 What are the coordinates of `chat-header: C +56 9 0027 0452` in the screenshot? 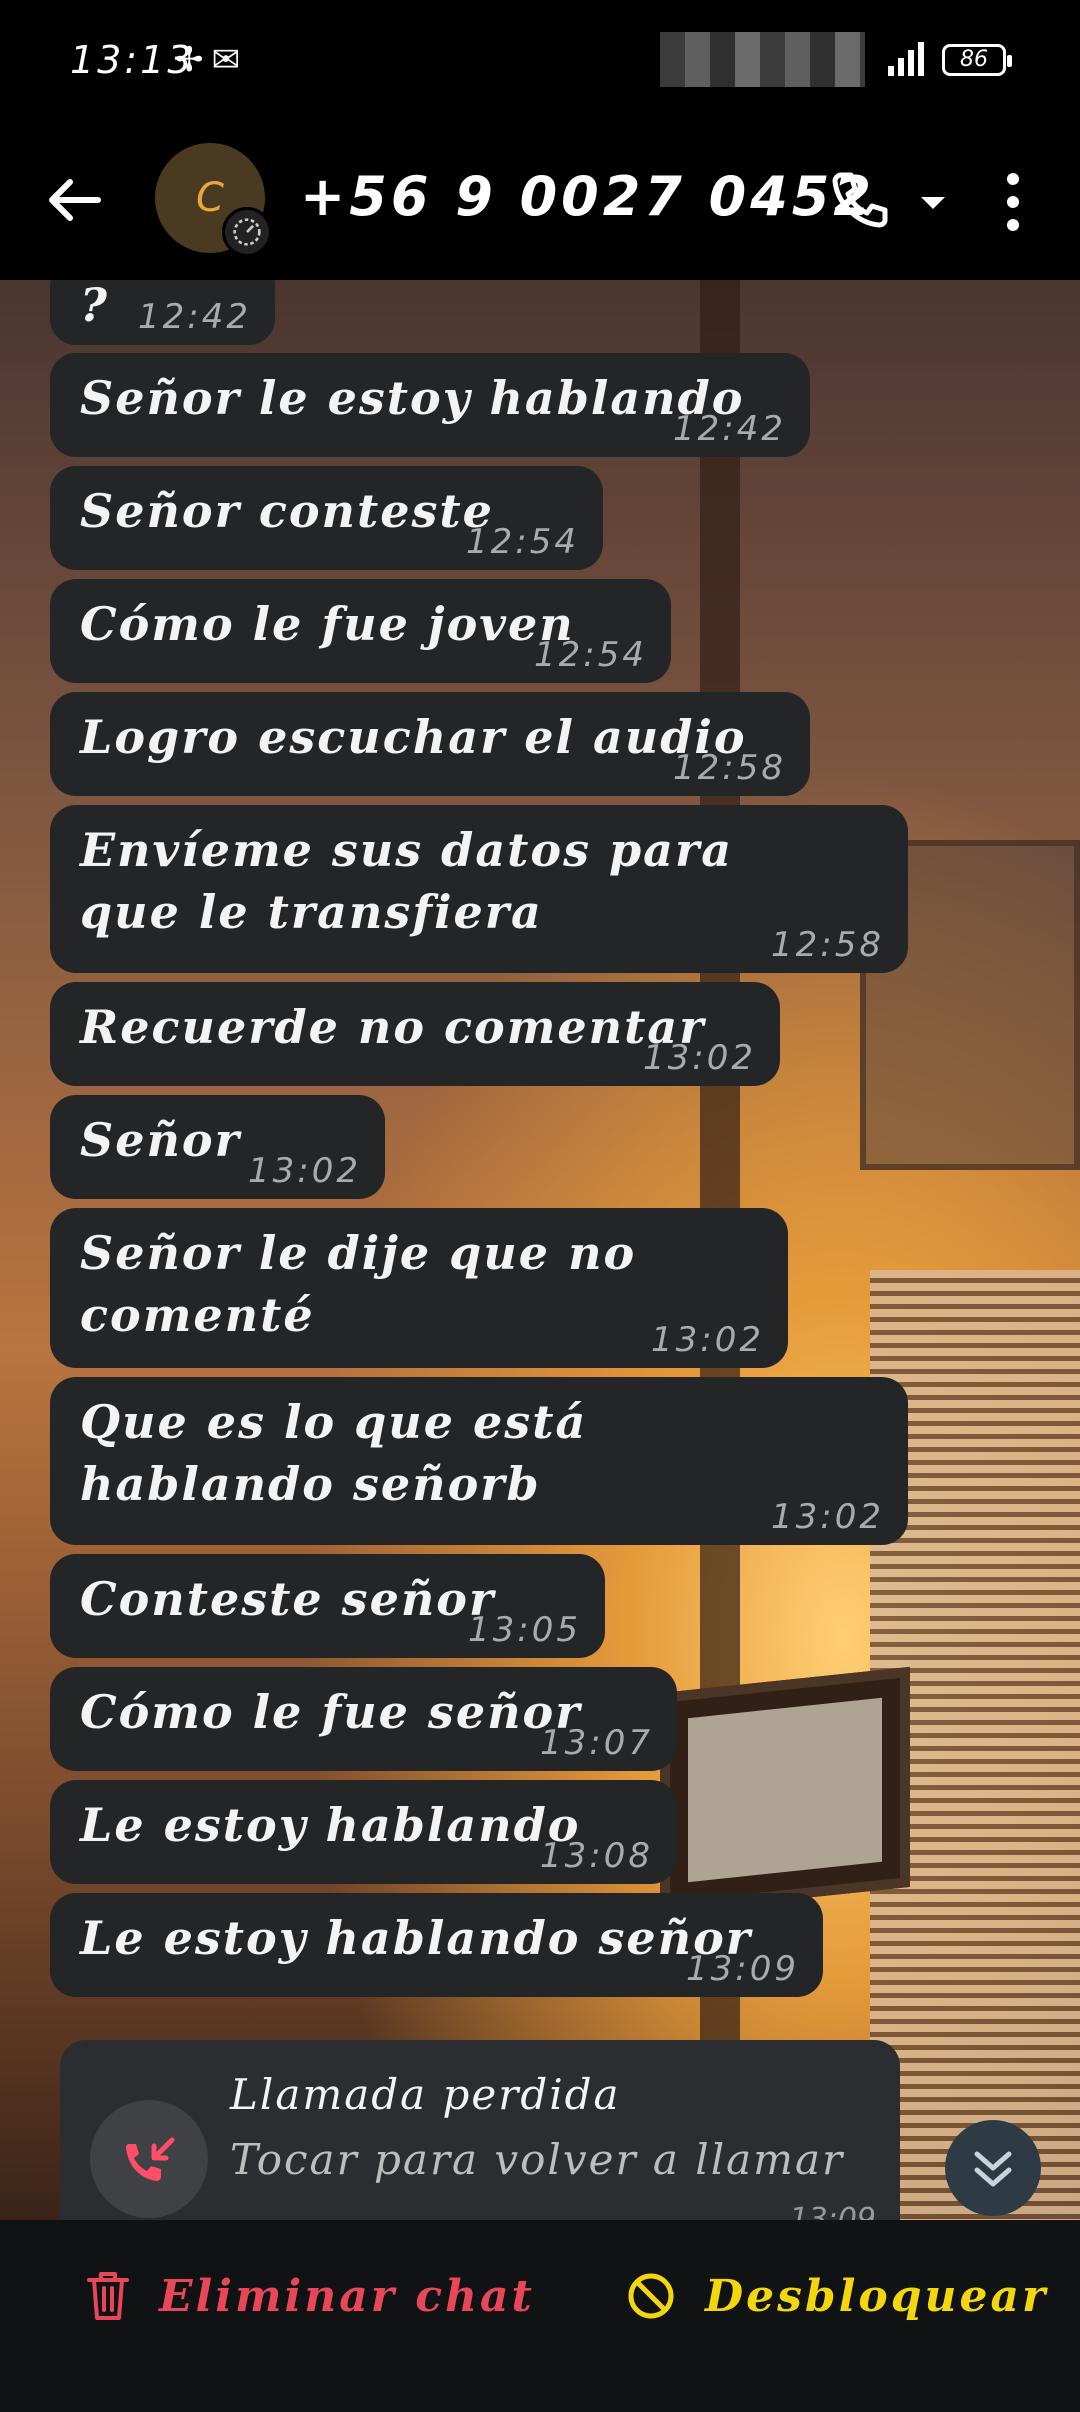 It's located at (540, 202).